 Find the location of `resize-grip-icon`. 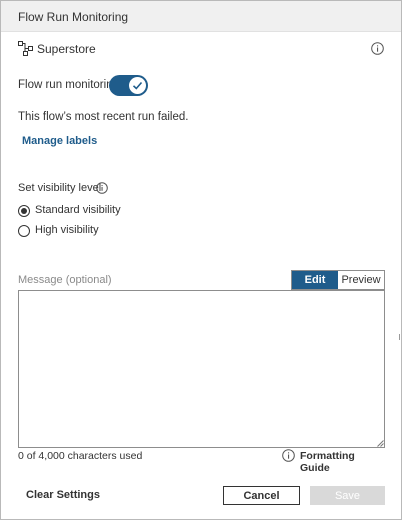

resize-grip-icon is located at coordinates (380, 443).